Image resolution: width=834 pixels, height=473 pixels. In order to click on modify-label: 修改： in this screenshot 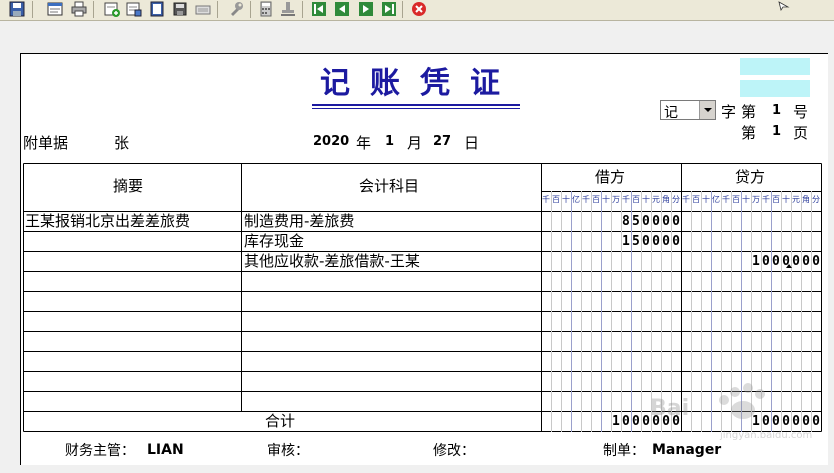, I will do `click(454, 451)`.